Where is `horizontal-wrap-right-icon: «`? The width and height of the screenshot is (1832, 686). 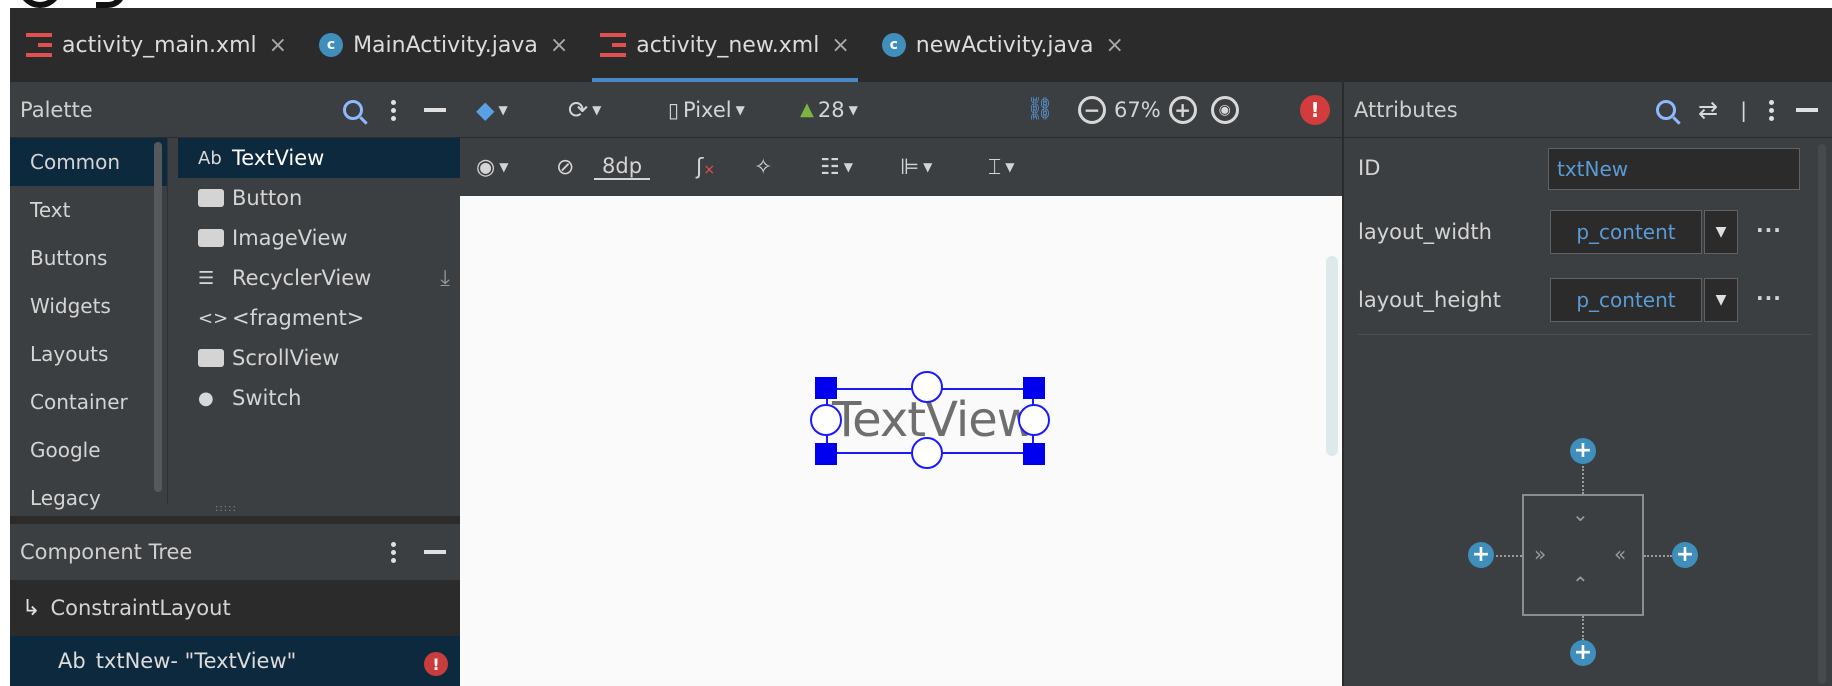
horizontal-wrap-right-icon: « is located at coordinates (1620, 554).